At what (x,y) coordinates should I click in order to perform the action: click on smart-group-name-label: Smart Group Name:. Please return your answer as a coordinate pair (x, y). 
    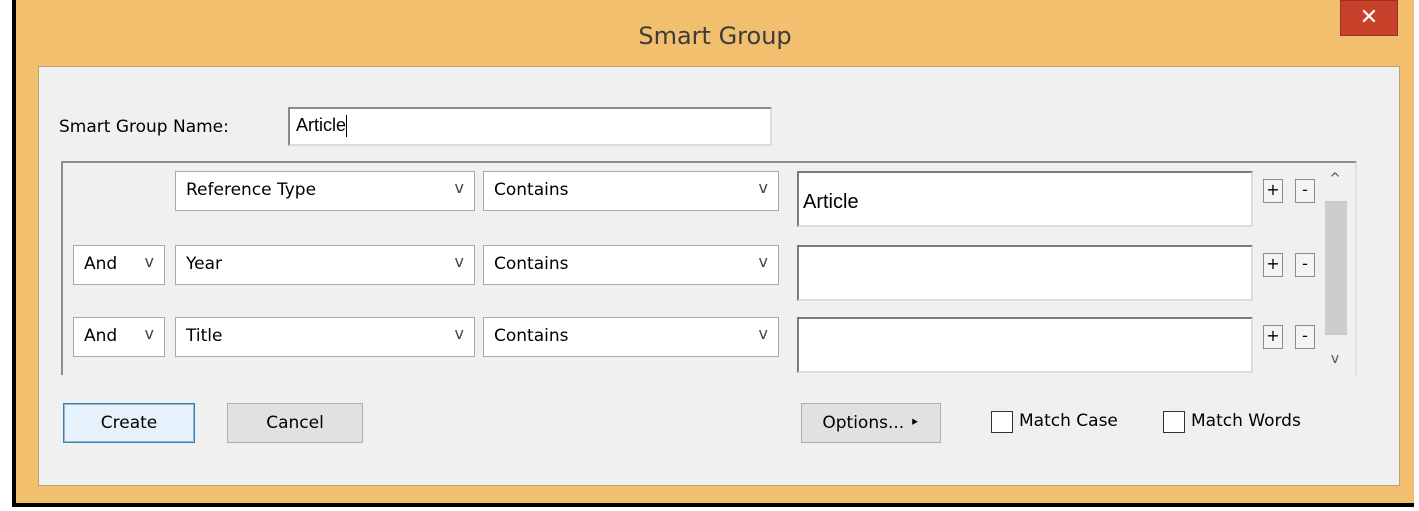
    Looking at the image, I should click on (144, 127).